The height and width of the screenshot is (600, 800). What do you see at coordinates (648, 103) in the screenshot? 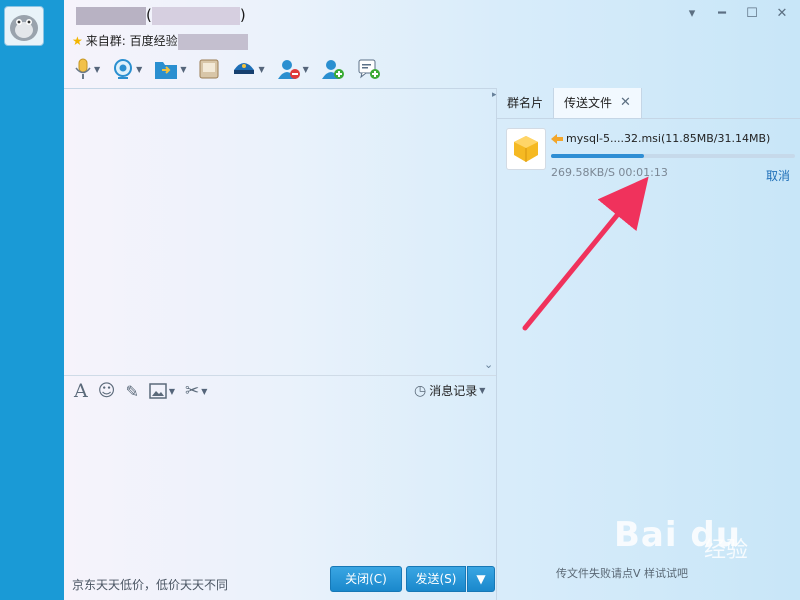
I see `side-panel-tabs: 群名片 传送文件 ✕` at bounding box center [648, 103].